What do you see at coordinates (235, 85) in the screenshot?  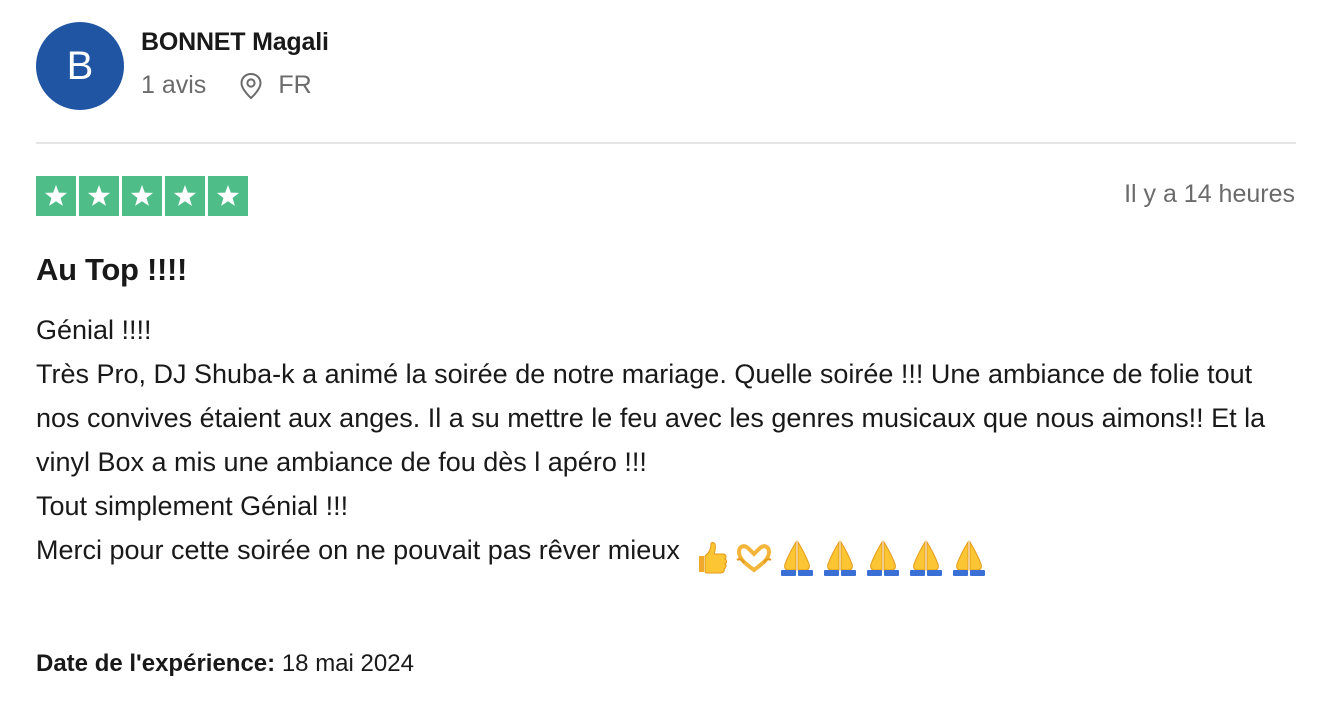 I see `reviewer-meta: 1 avis FR` at bounding box center [235, 85].